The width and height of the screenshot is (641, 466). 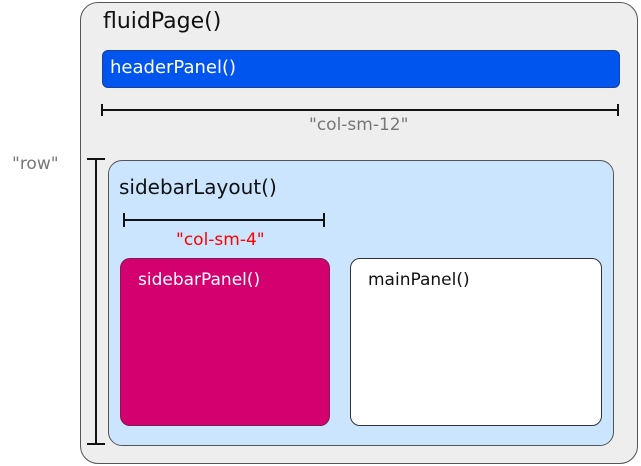 What do you see at coordinates (224, 220) in the screenshot?
I see `col-sm-4-measure` at bounding box center [224, 220].